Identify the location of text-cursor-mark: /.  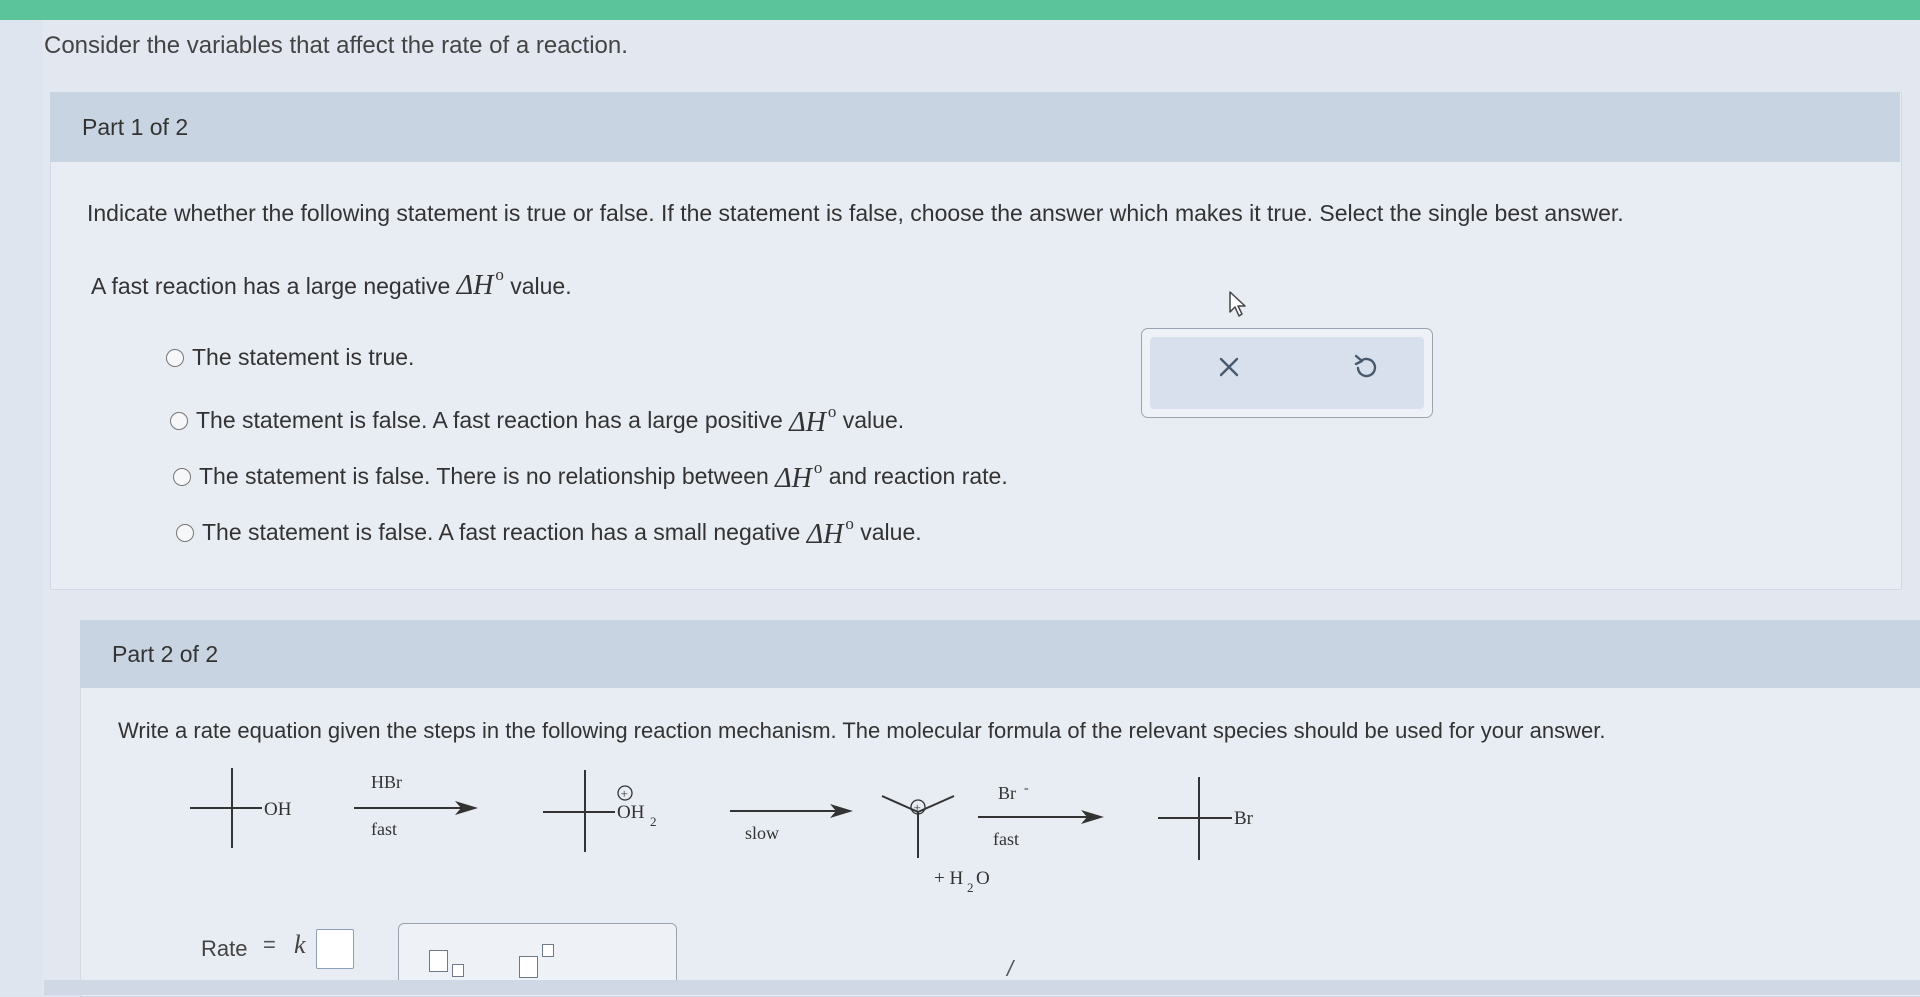
(1010, 968).